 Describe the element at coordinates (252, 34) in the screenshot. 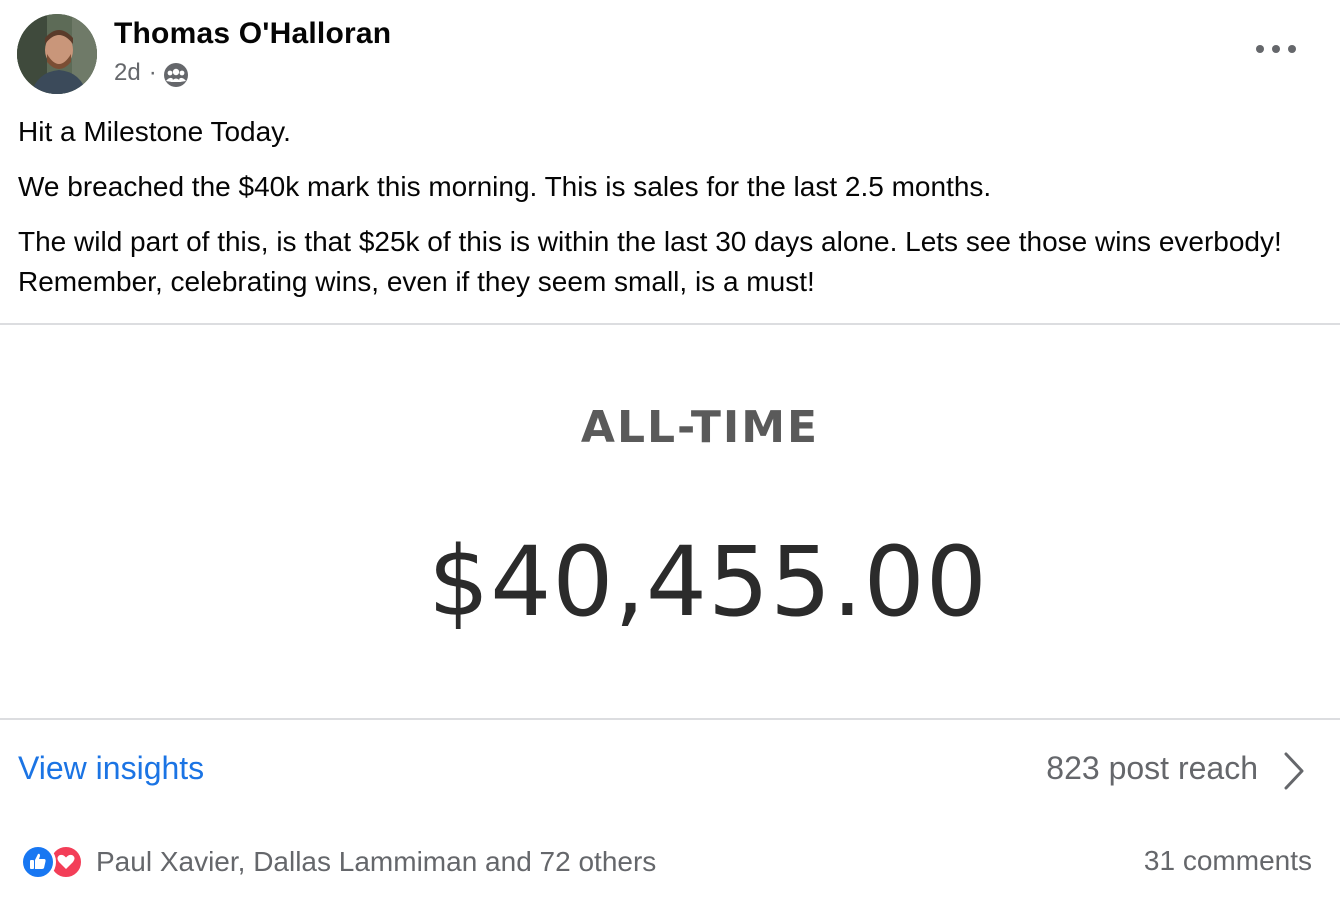

I see `author-name: Thomas O'Halloran` at that location.